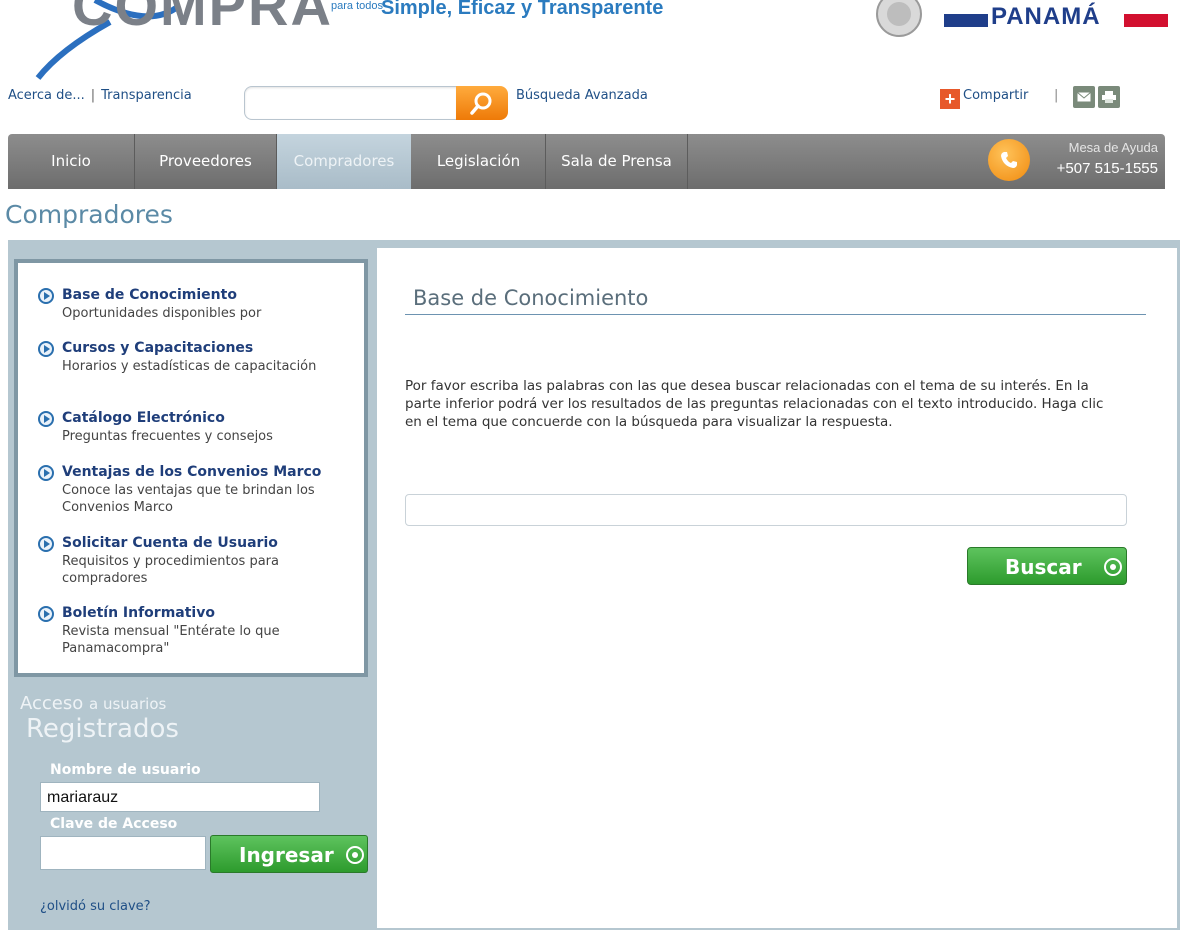 This screenshot has height=930, width=1181. I want to click on page-title: Compradores, so click(89, 214).